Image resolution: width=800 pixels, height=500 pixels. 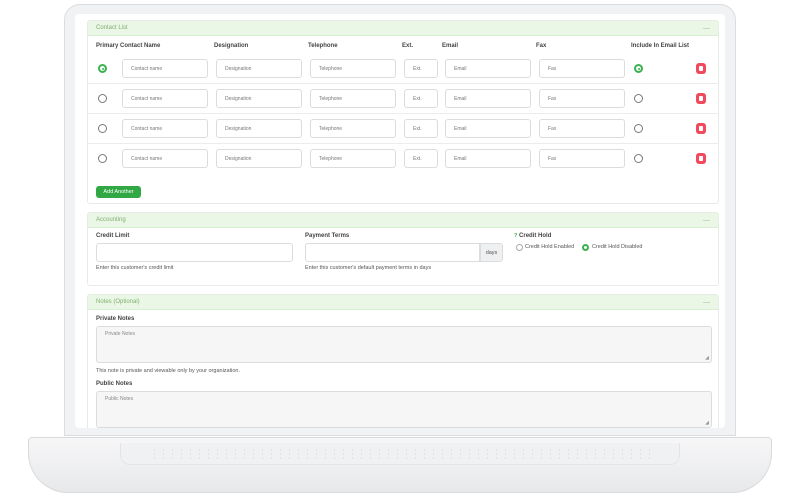 What do you see at coordinates (323, 46) in the screenshot?
I see `header-telephone: Telephone` at bounding box center [323, 46].